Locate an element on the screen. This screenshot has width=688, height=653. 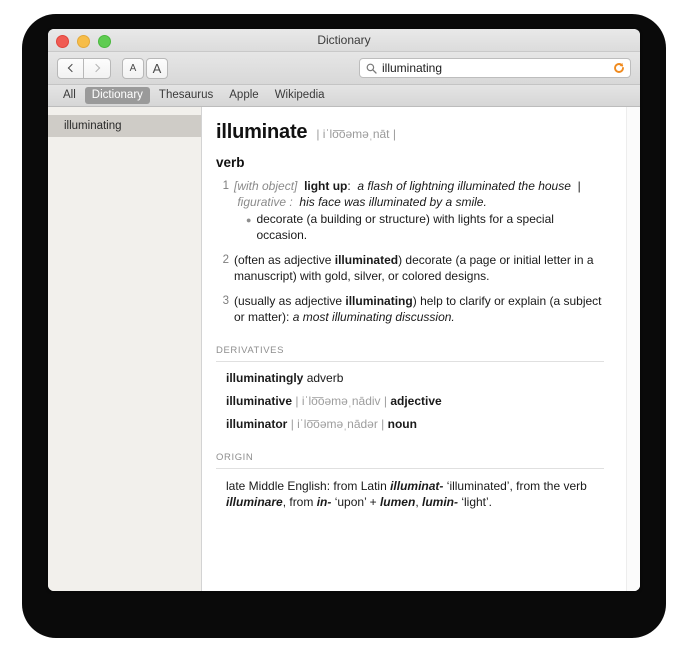
origin-part-5: , is located at coordinates (418, 502).